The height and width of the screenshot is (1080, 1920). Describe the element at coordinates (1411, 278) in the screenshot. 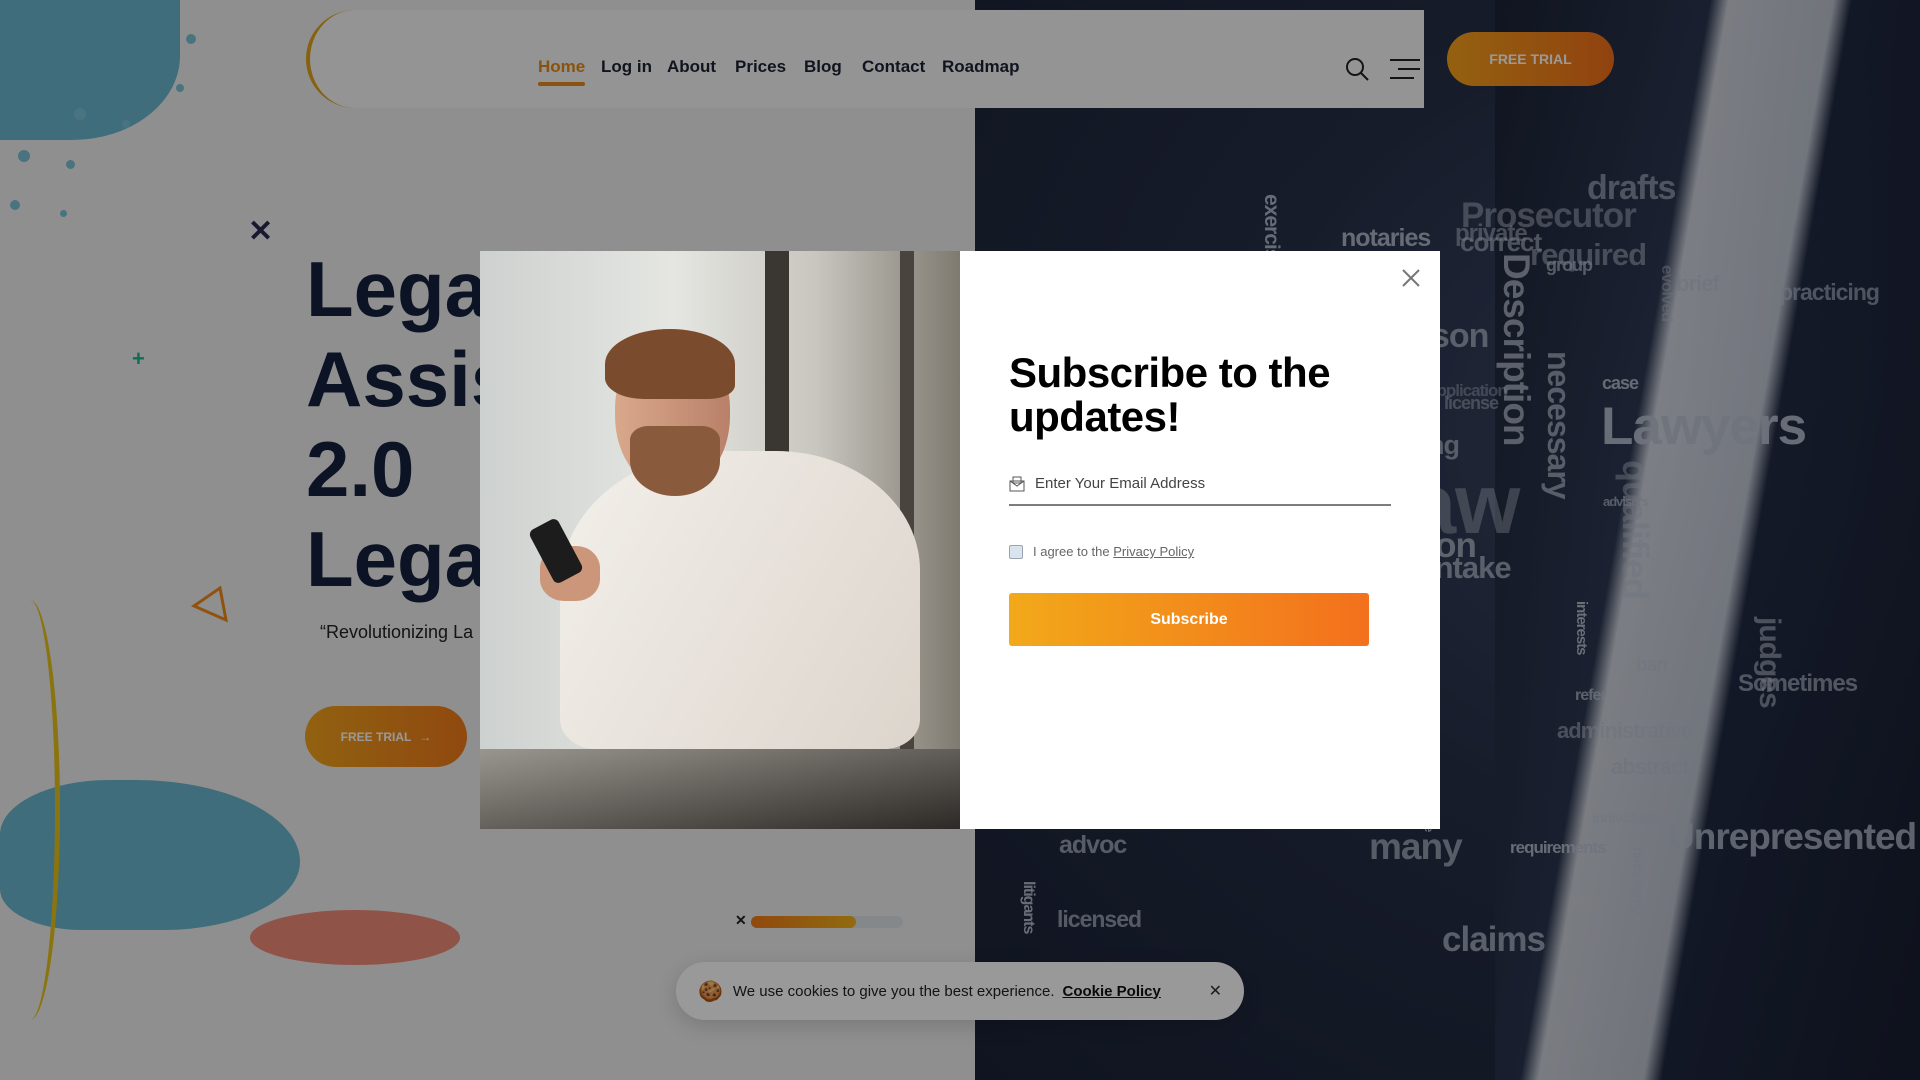

I see `close-icon` at that location.